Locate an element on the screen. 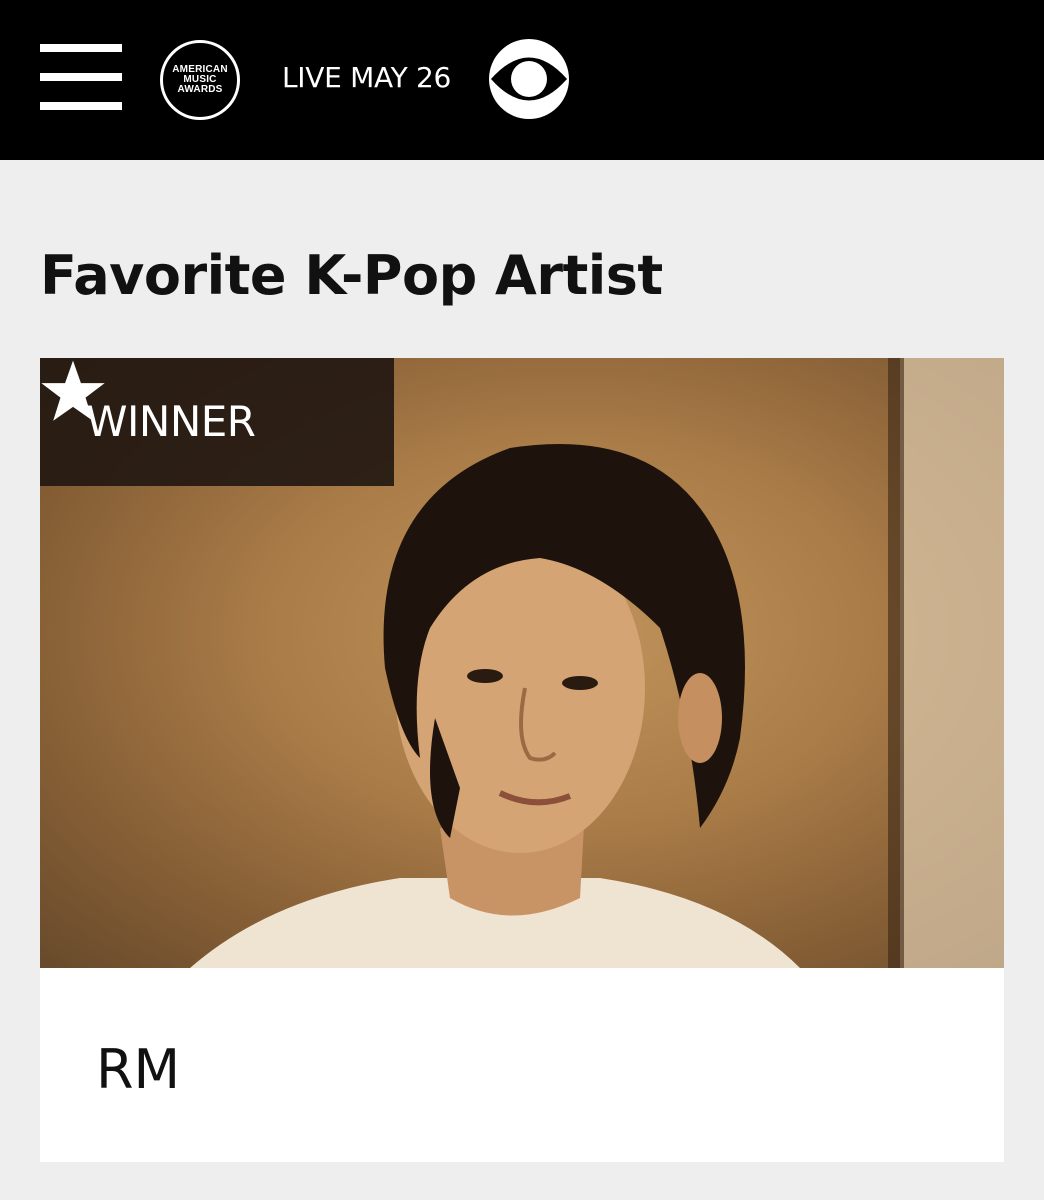 This screenshot has height=1200, width=1044. hamburger-menu-icon is located at coordinates (81, 77).